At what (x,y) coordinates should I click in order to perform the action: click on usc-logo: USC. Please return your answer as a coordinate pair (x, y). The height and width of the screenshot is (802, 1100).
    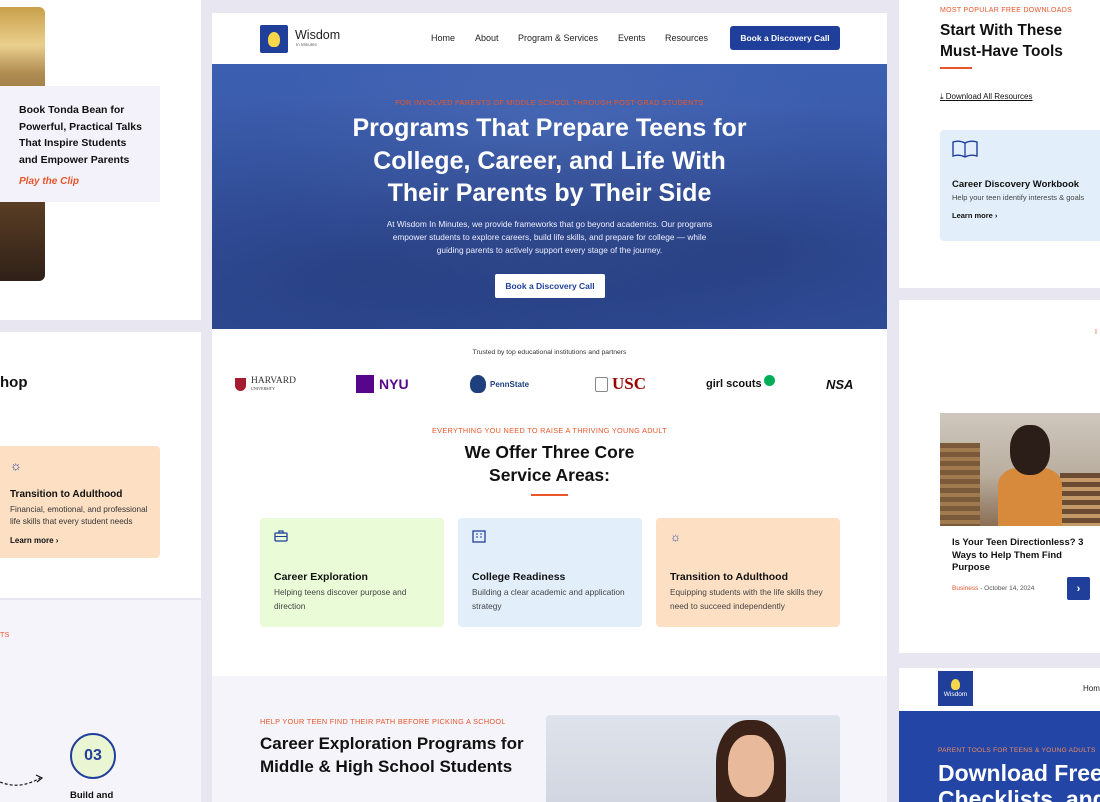
    Looking at the image, I should click on (620, 384).